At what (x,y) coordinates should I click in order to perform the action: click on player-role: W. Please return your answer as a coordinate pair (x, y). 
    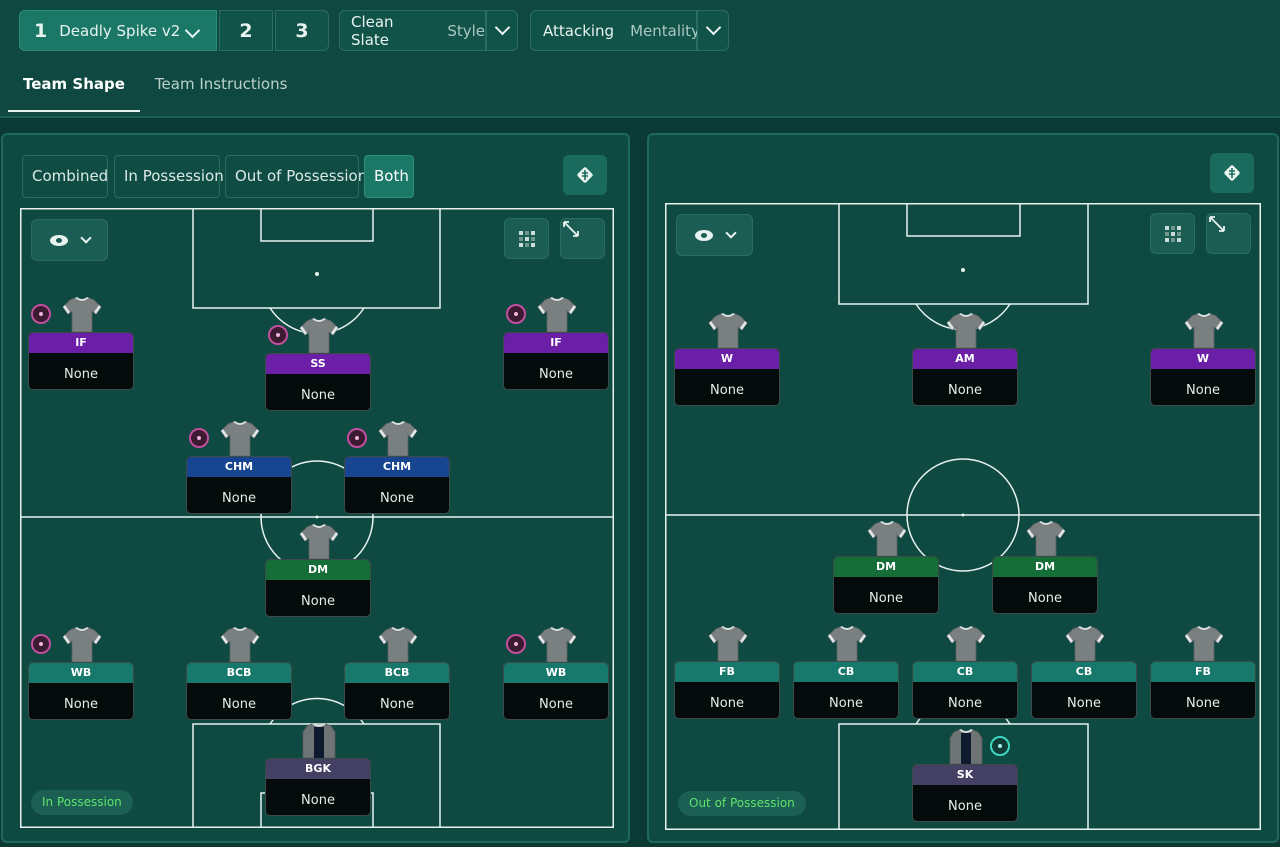
    Looking at the image, I should click on (1203, 359).